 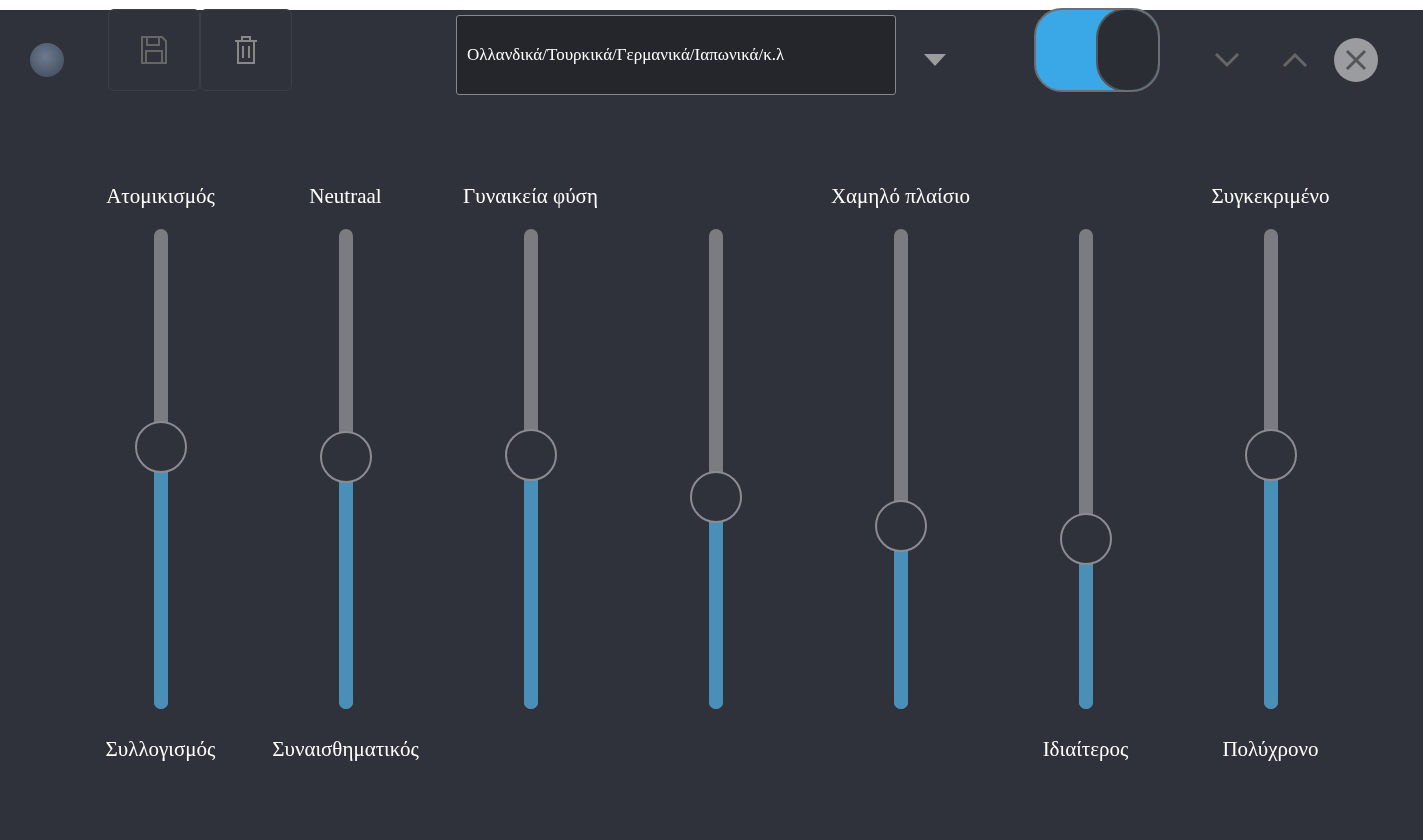 I want to click on chevron-down-icon, so click(x=1227, y=60).